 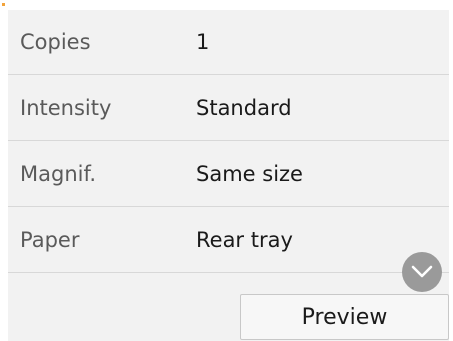 I want to click on preview-button: Preview, so click(x=344, y=317).